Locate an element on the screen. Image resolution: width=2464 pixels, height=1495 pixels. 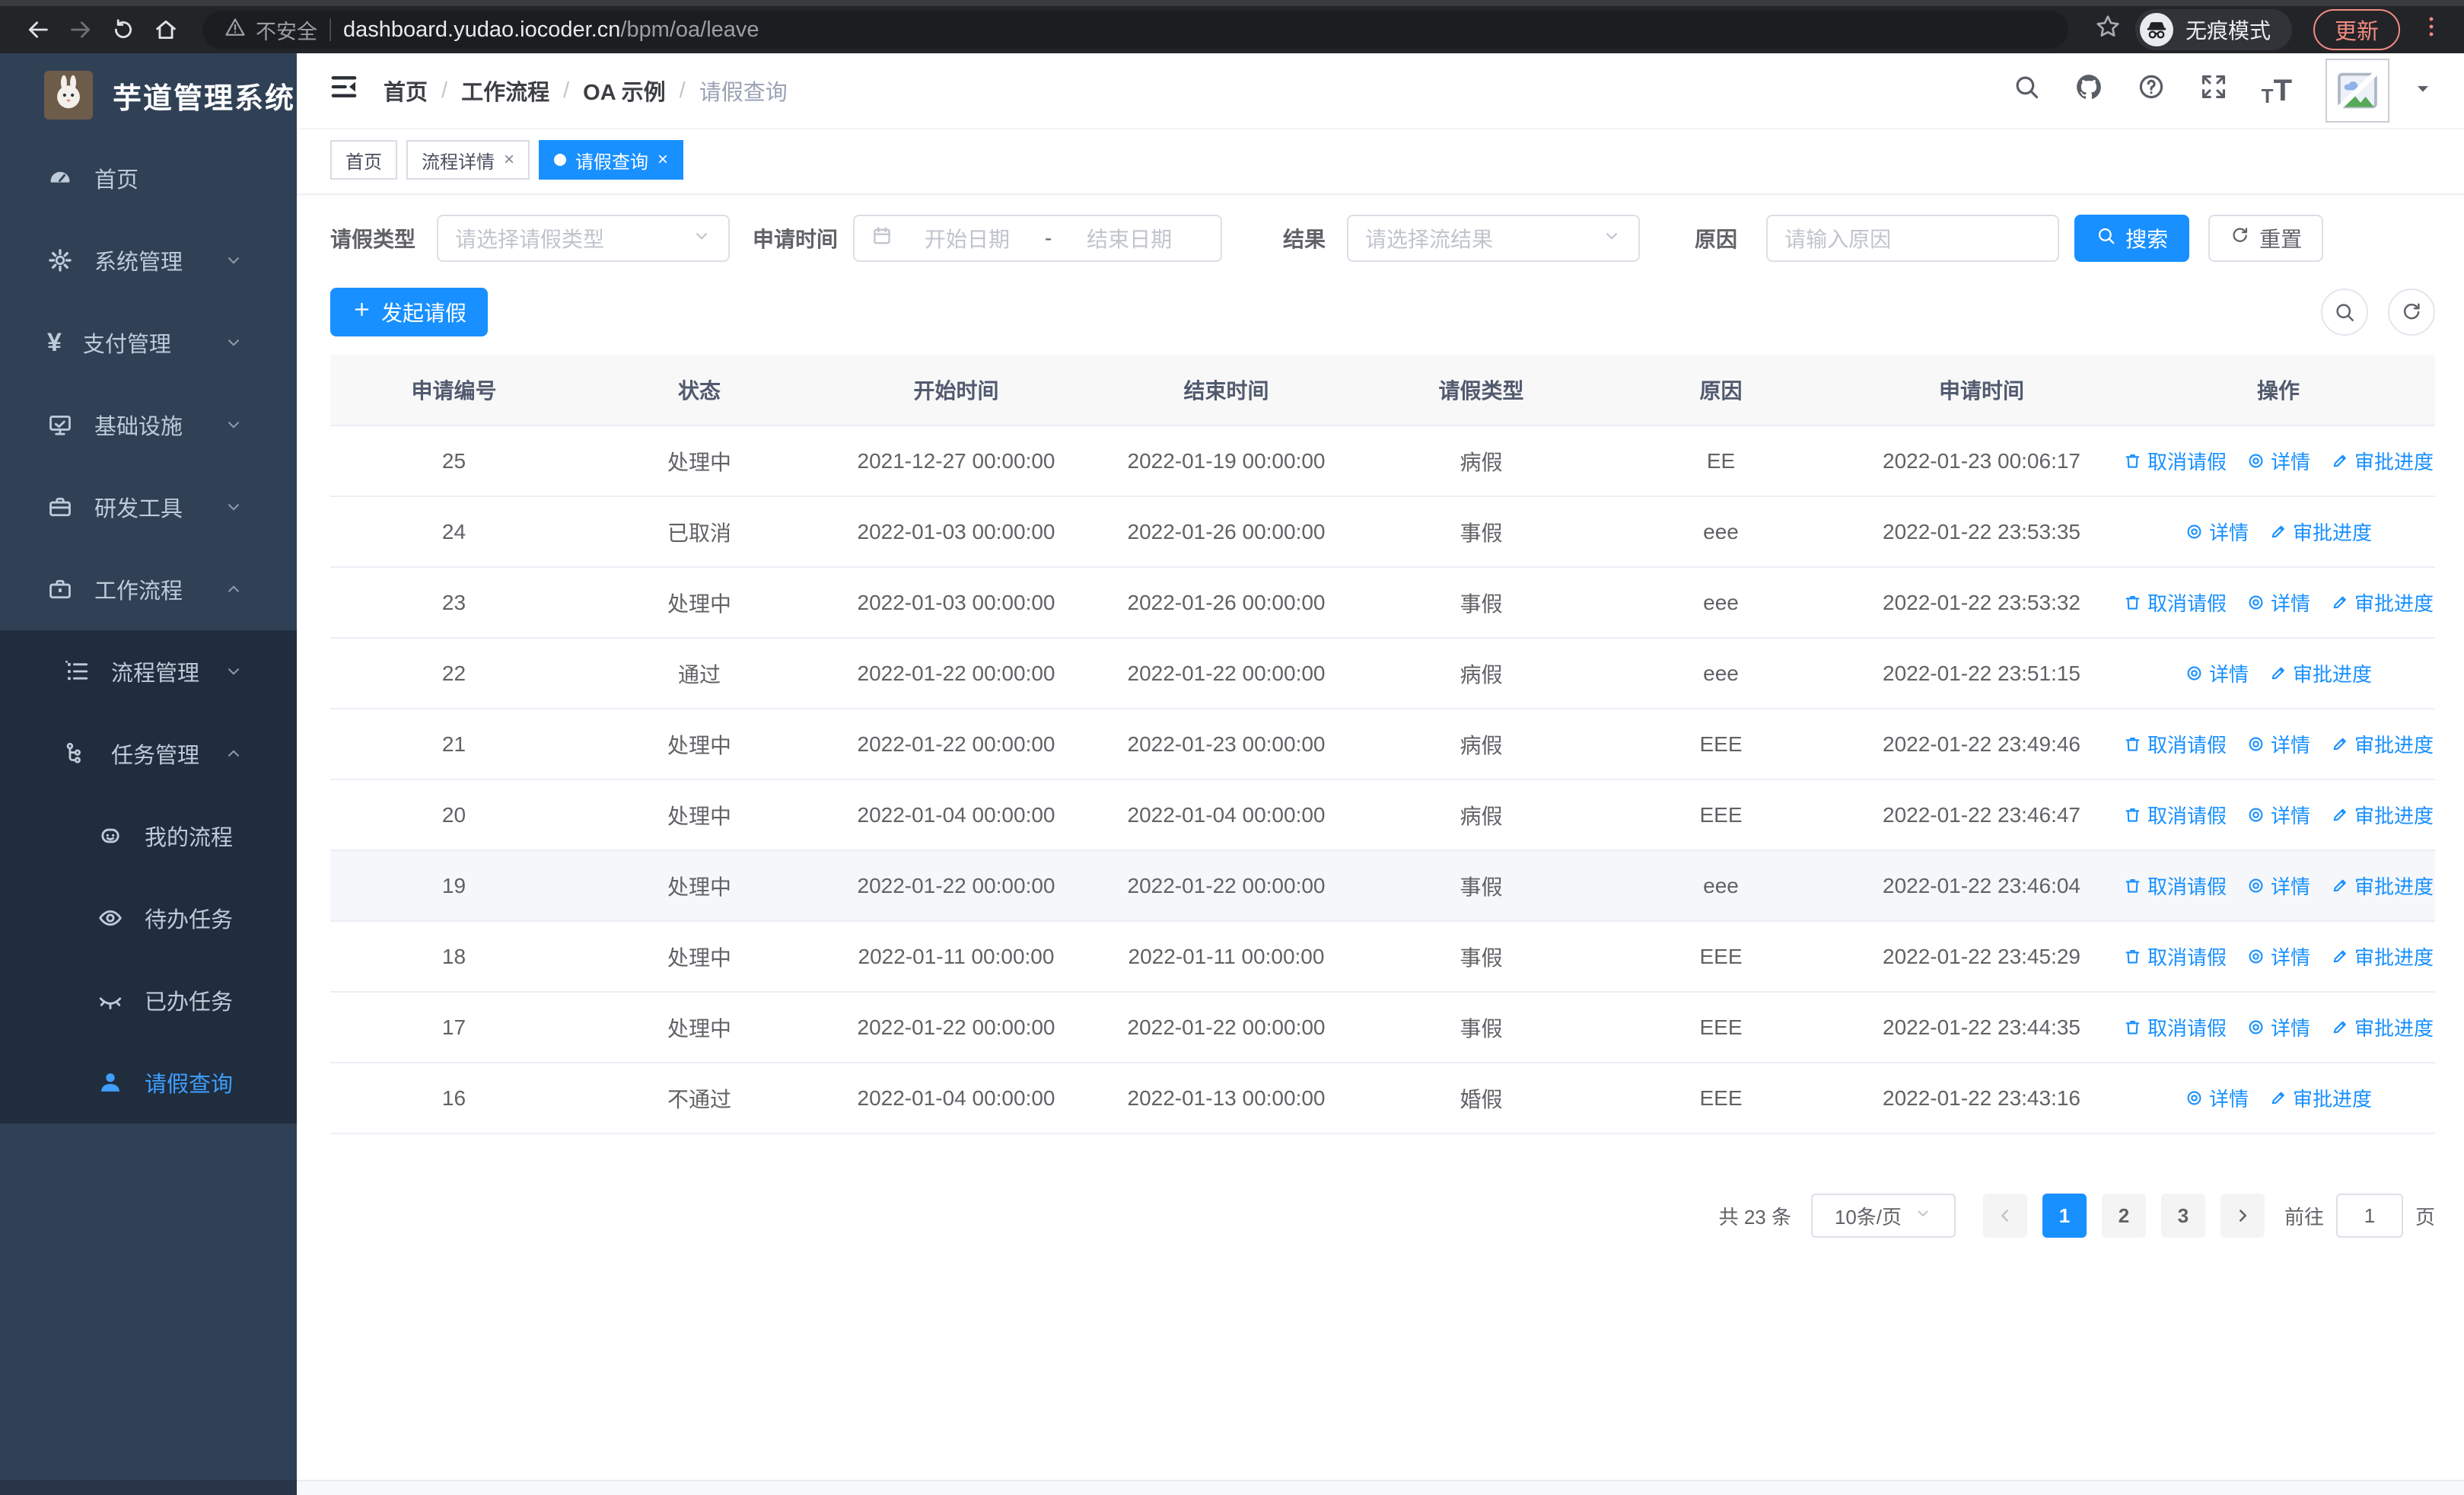
tab-process-detail: 流程详情 × is located at coordinates (468, 160).